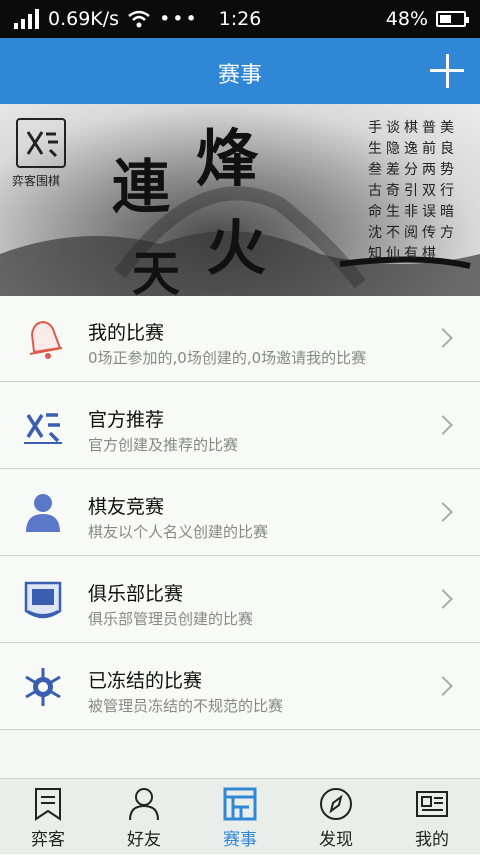 This screenshot has height=855, width=480. What do you see at coordinates (432, 804) in the screenshot?
I see `profile-card-icon` at bounding box center [432, 804].